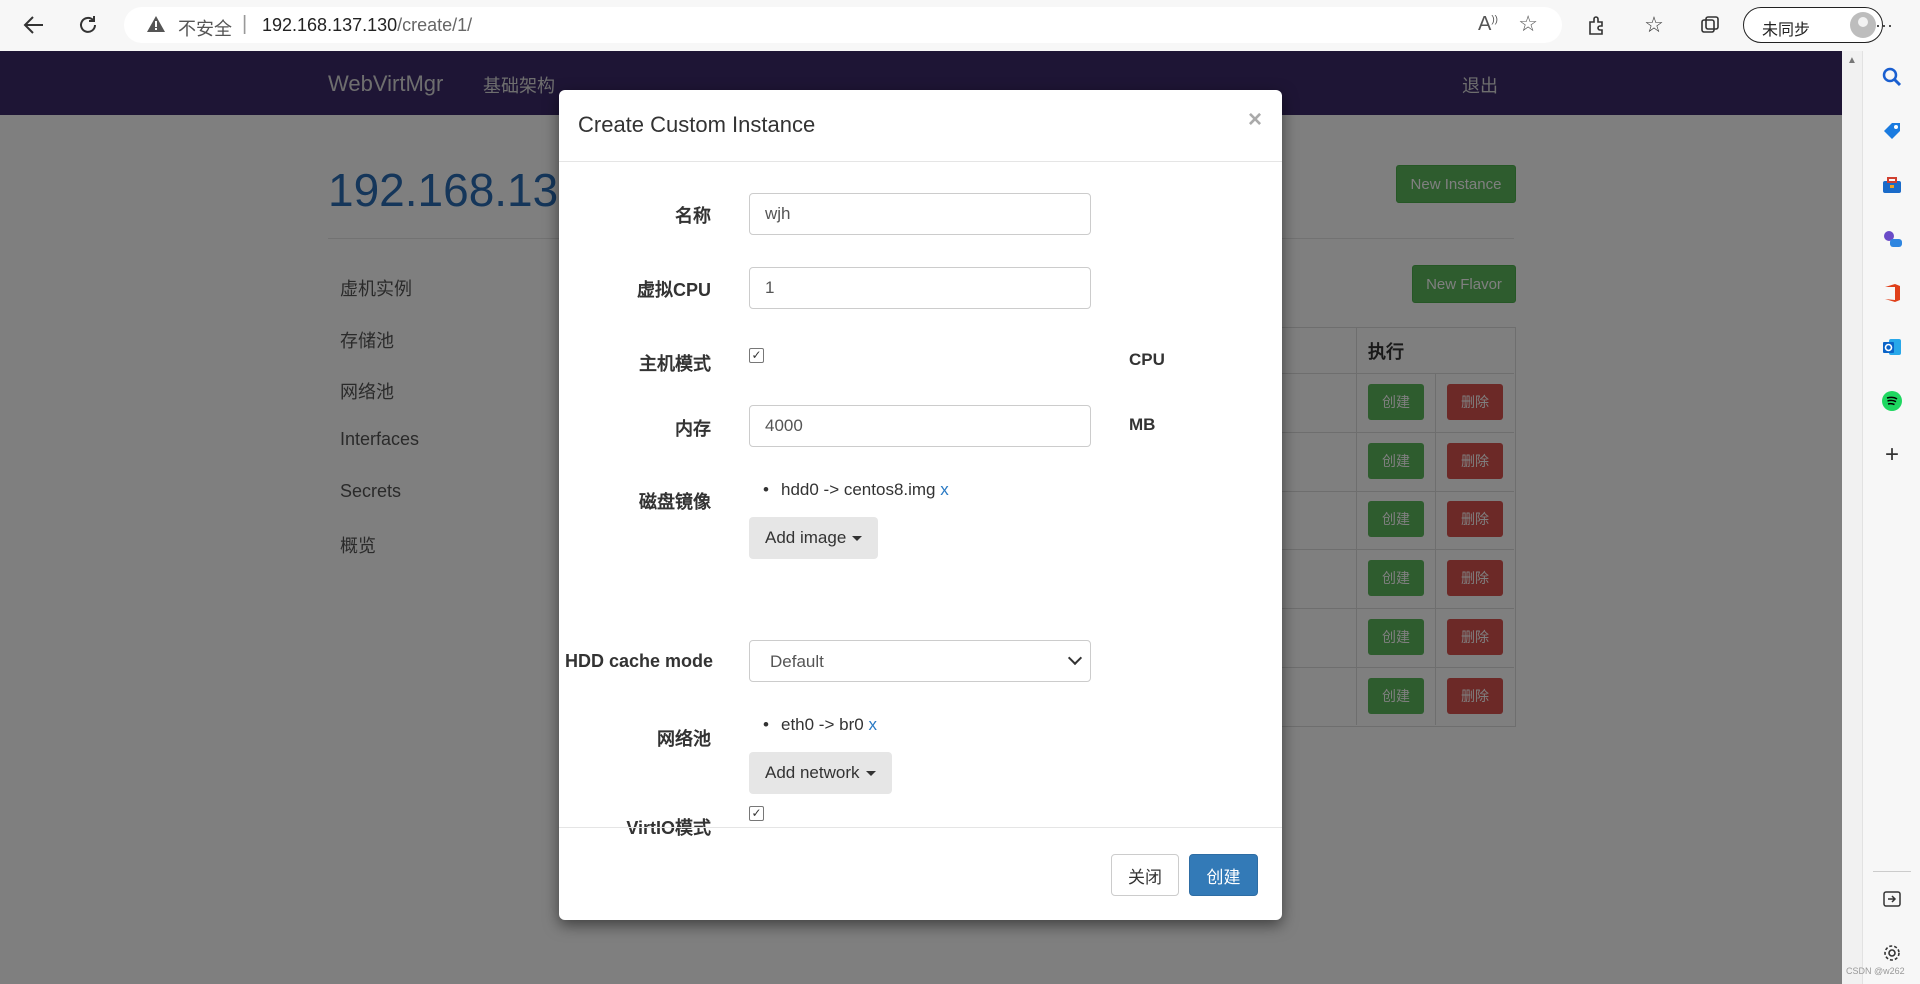 This screenshot has height=984, width=1920. I want to click on search-icon, so click(1892, 77).